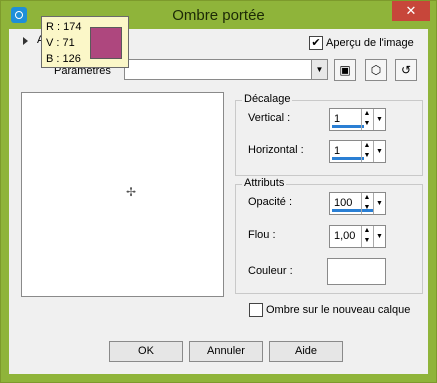  What do you see at coordinates (348, 126) in the screenshot?
I see `vertical-slider-bar` at bounding box center [348, 126].